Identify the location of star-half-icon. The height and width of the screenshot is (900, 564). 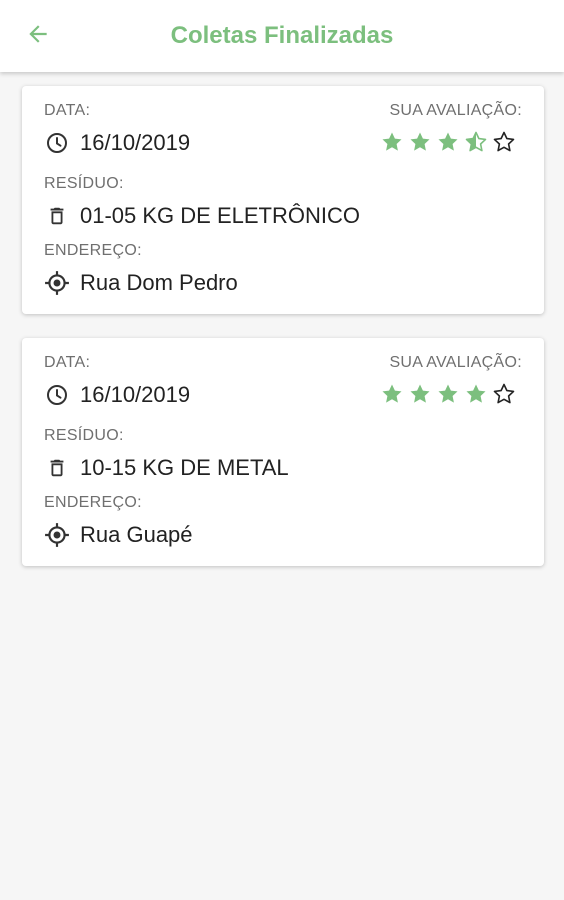
(476, 142).